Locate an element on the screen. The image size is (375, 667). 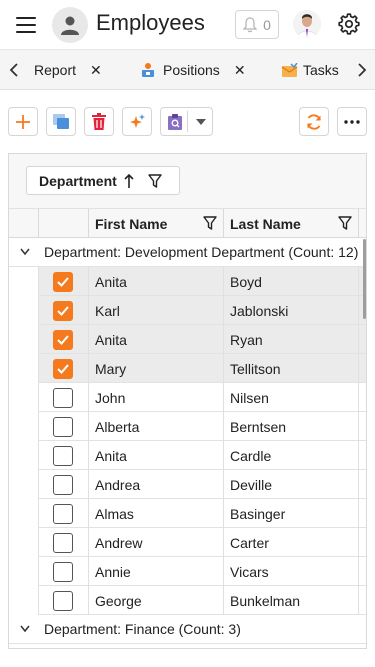
more-icon is located at coordinates (352, 121).